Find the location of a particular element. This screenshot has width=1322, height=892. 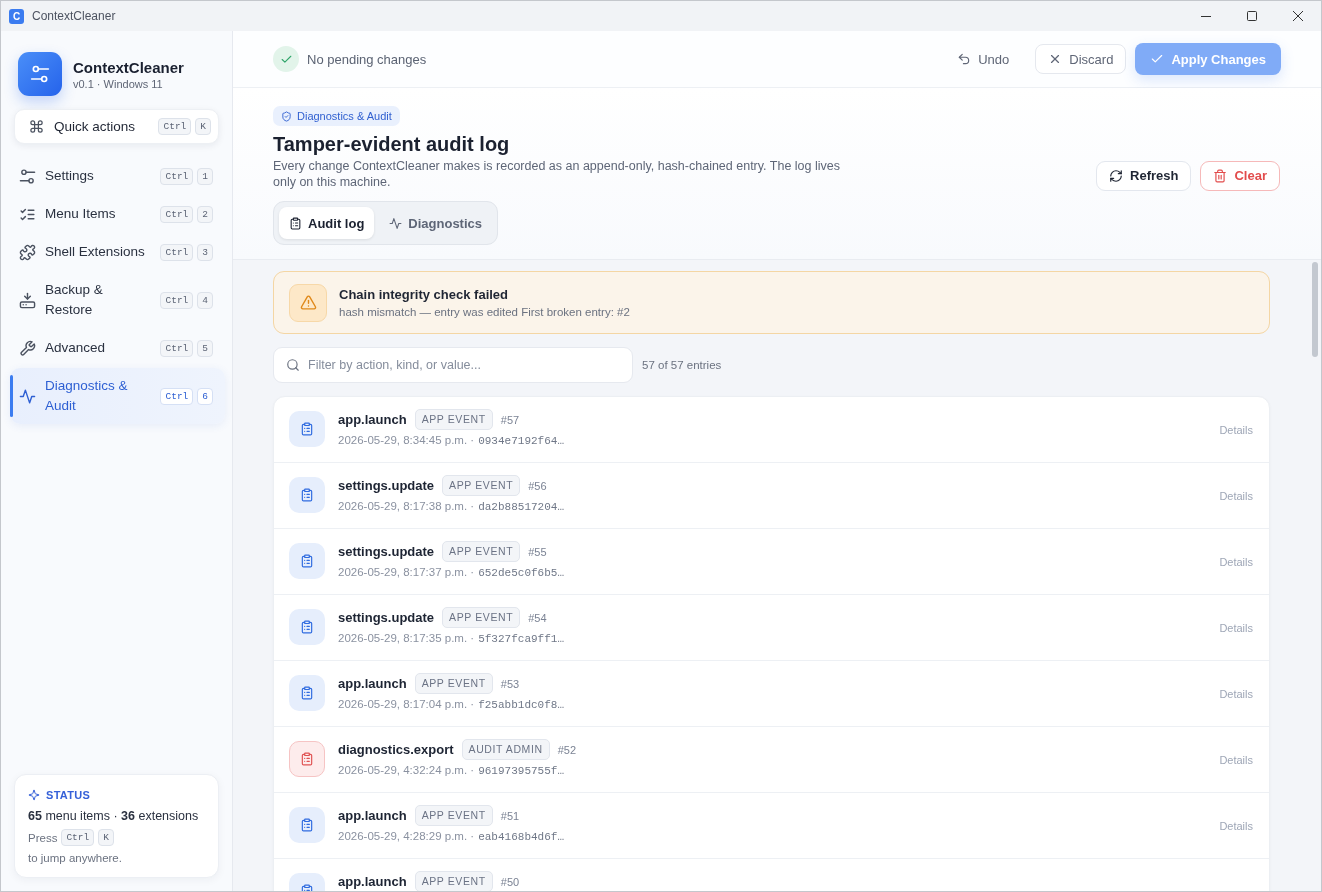

window-title: ContextCleaner is located at coordinates (74, 16).